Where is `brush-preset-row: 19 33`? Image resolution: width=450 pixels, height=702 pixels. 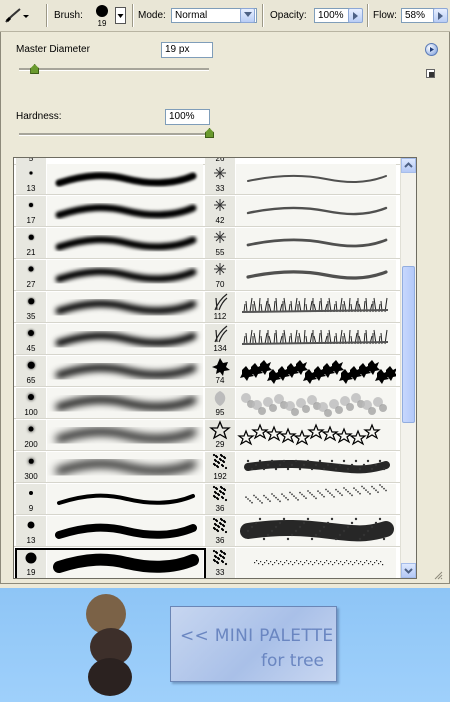 brush-preset-row: 19 33 is located at coordinates (207, 562).